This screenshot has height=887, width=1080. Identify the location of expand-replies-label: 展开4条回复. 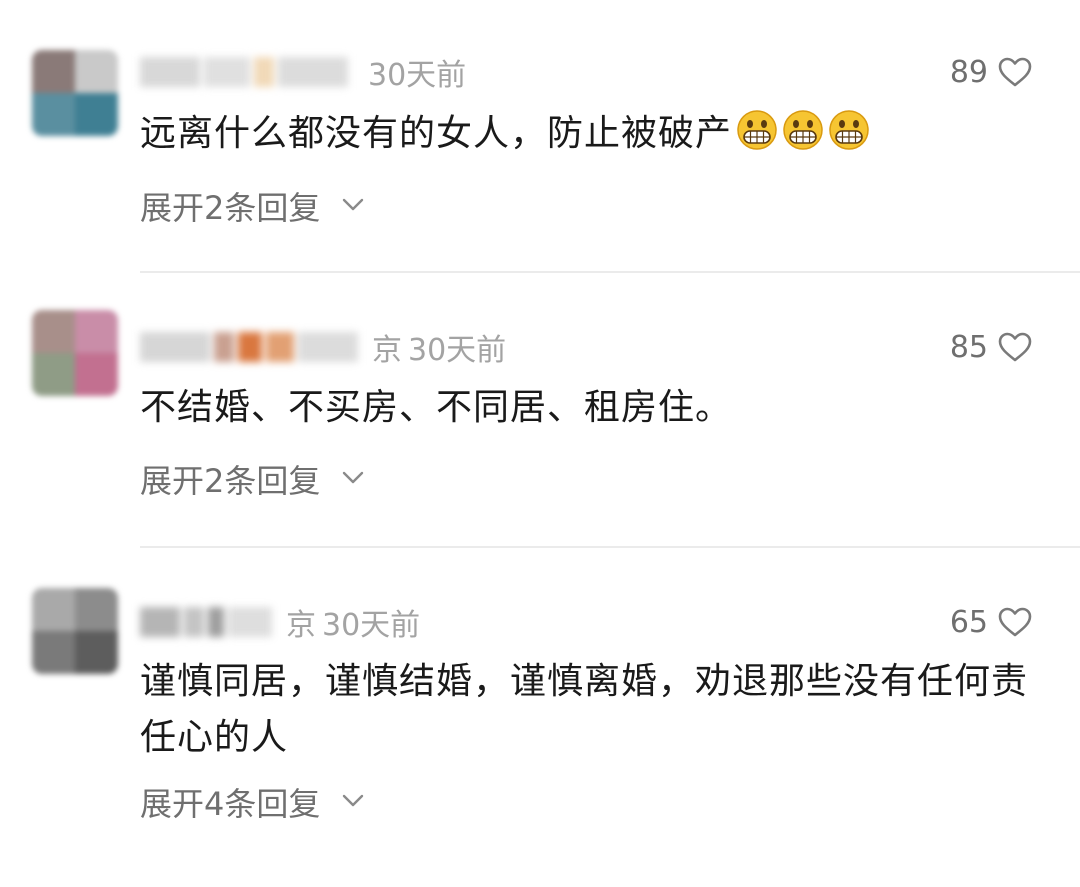
(230, 804).